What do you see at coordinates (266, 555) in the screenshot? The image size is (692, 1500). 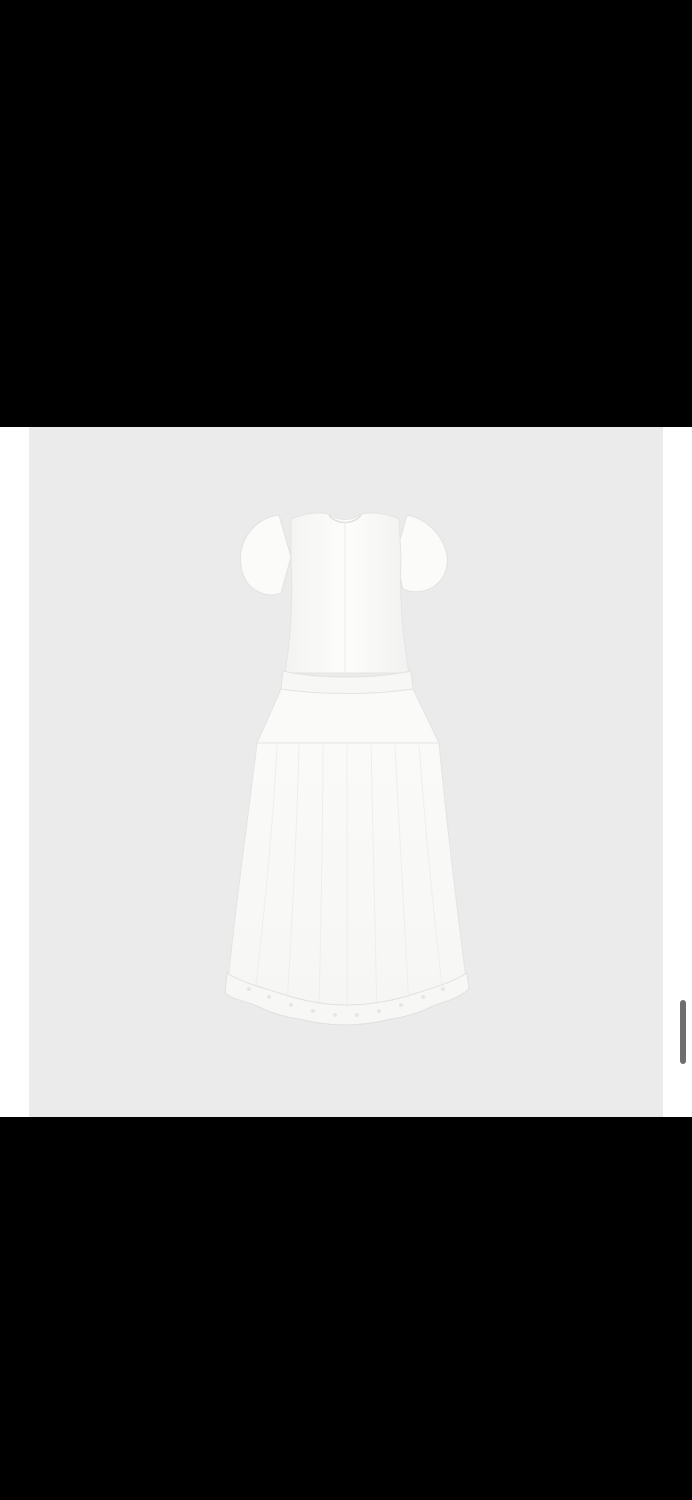 I see `left-sleeve` at bounding box center [266, 555].